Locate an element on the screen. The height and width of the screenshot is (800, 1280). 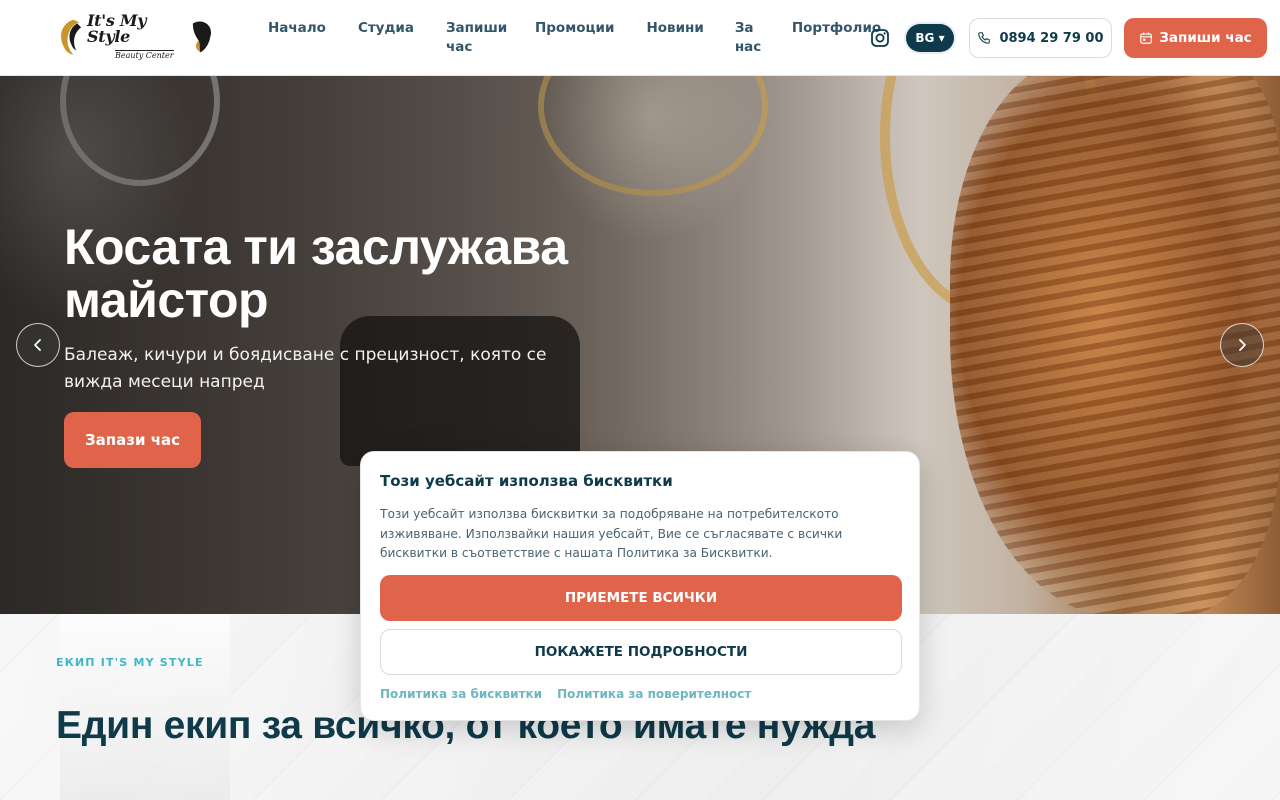
nav-about: За нас is located at coordinates (749, 38).